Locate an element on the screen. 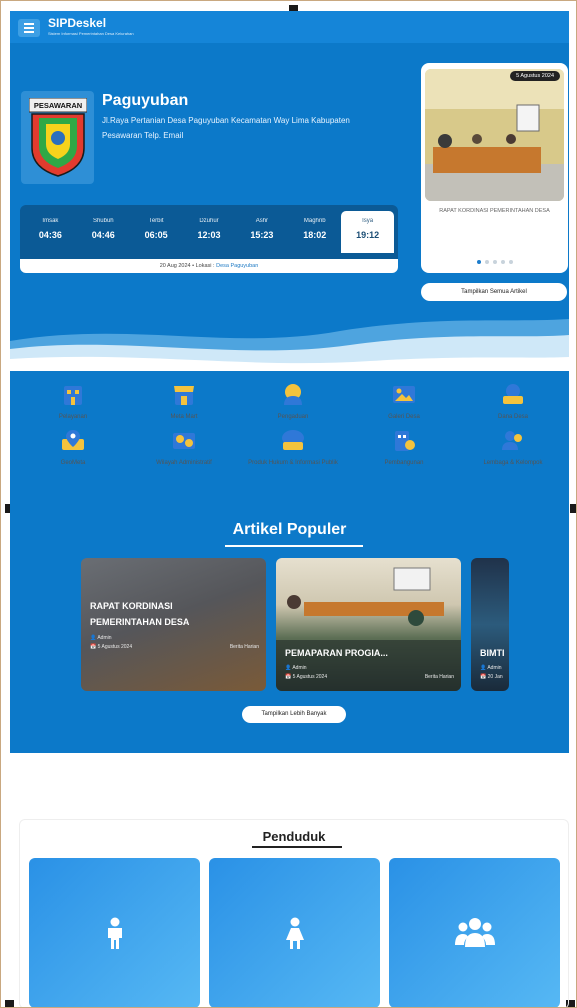 The height and width of the screenshot is (1008, 577). prayer-time-value: 19:12 is located at coordinates (368, 235).